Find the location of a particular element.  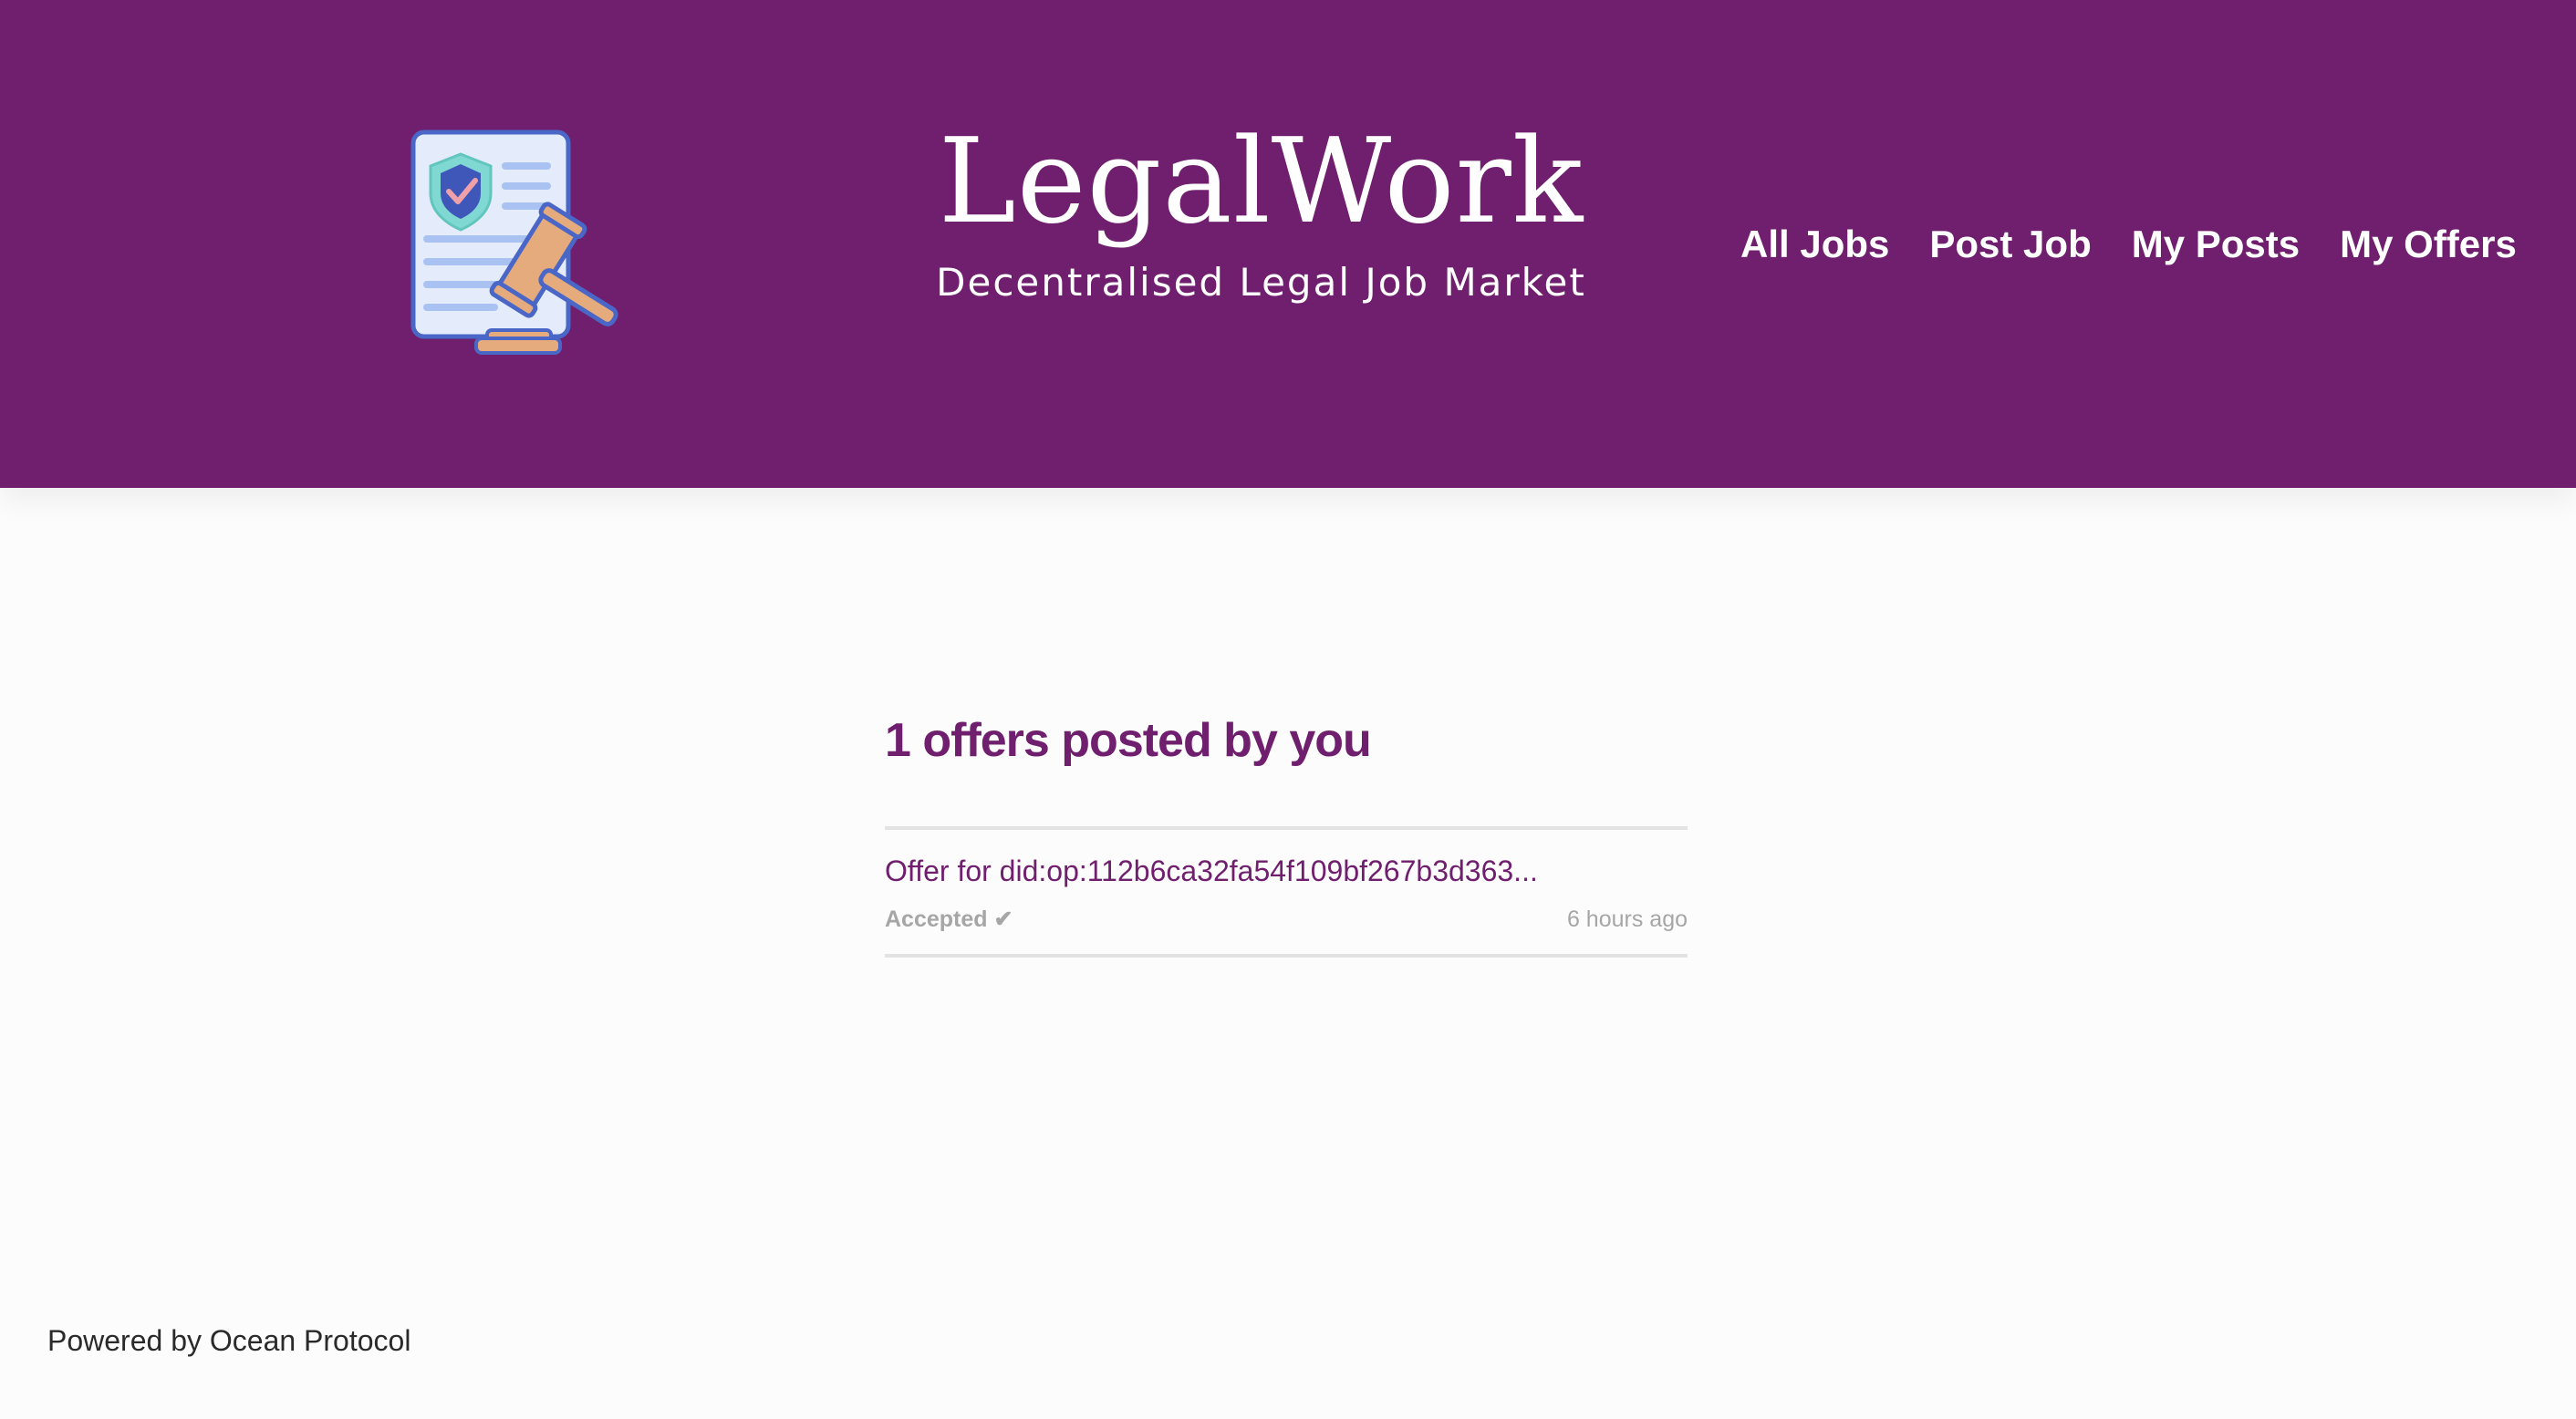

status-badge: Accepted ✔ is located at coordinates (949, 919).